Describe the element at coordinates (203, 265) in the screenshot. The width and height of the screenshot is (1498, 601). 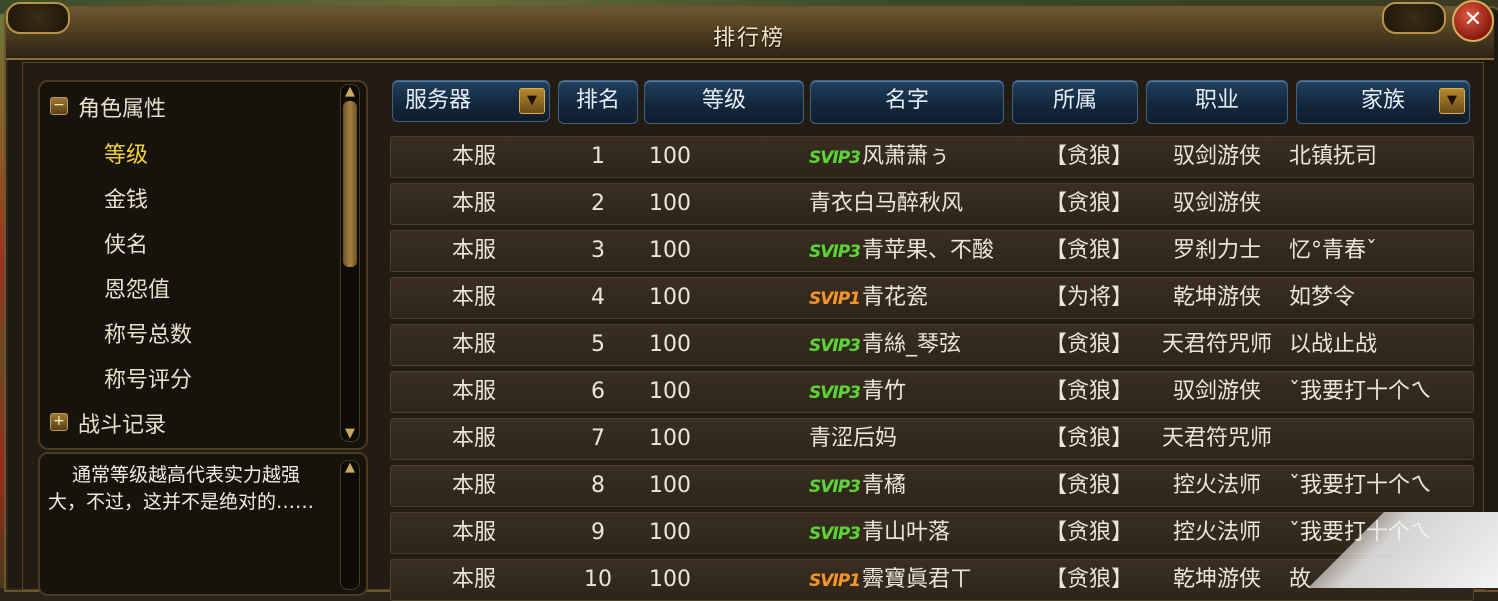
I see `category-panel` at that location.